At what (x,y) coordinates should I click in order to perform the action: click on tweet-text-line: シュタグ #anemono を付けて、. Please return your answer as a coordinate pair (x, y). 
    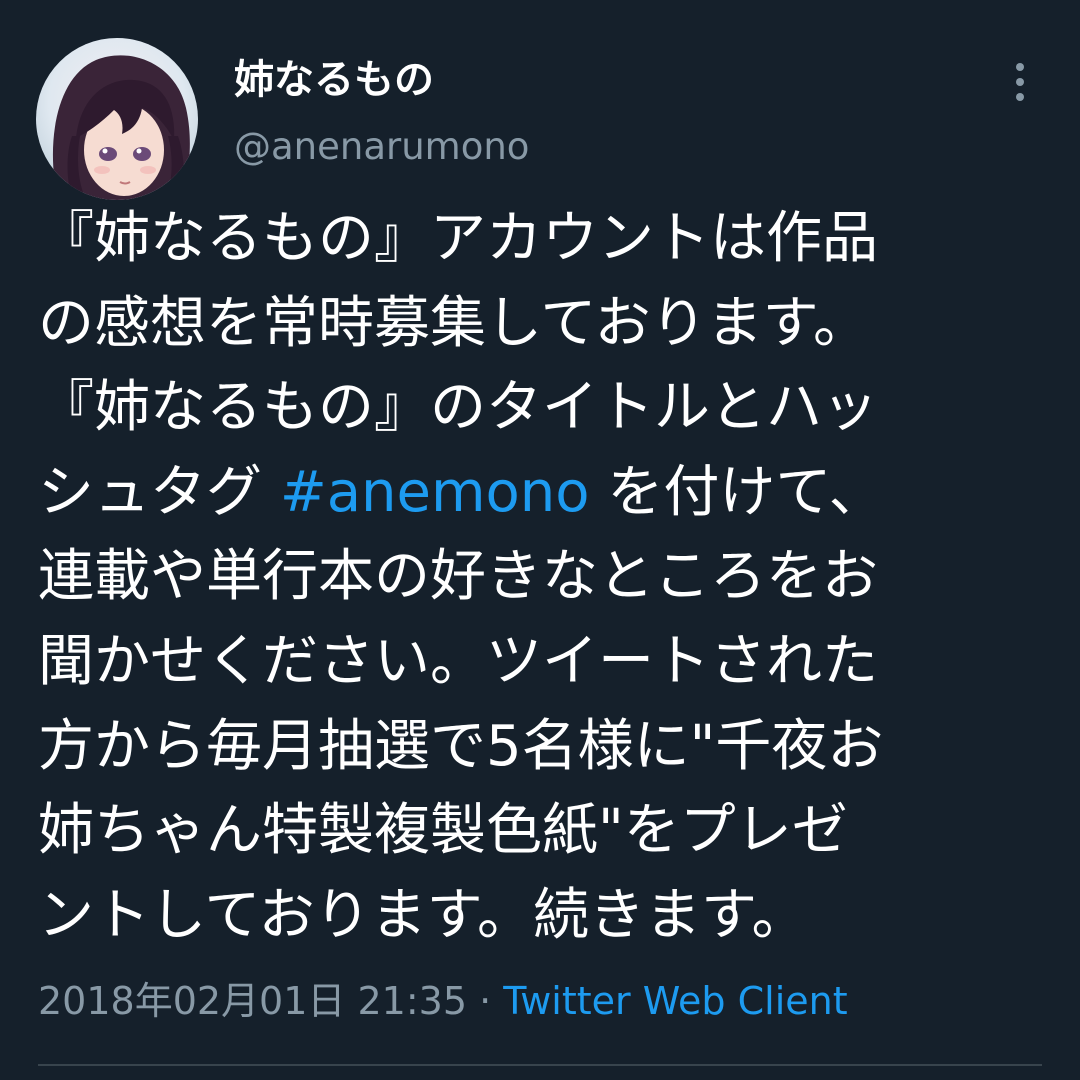
    Looking at the image, I should click on (543, 493).